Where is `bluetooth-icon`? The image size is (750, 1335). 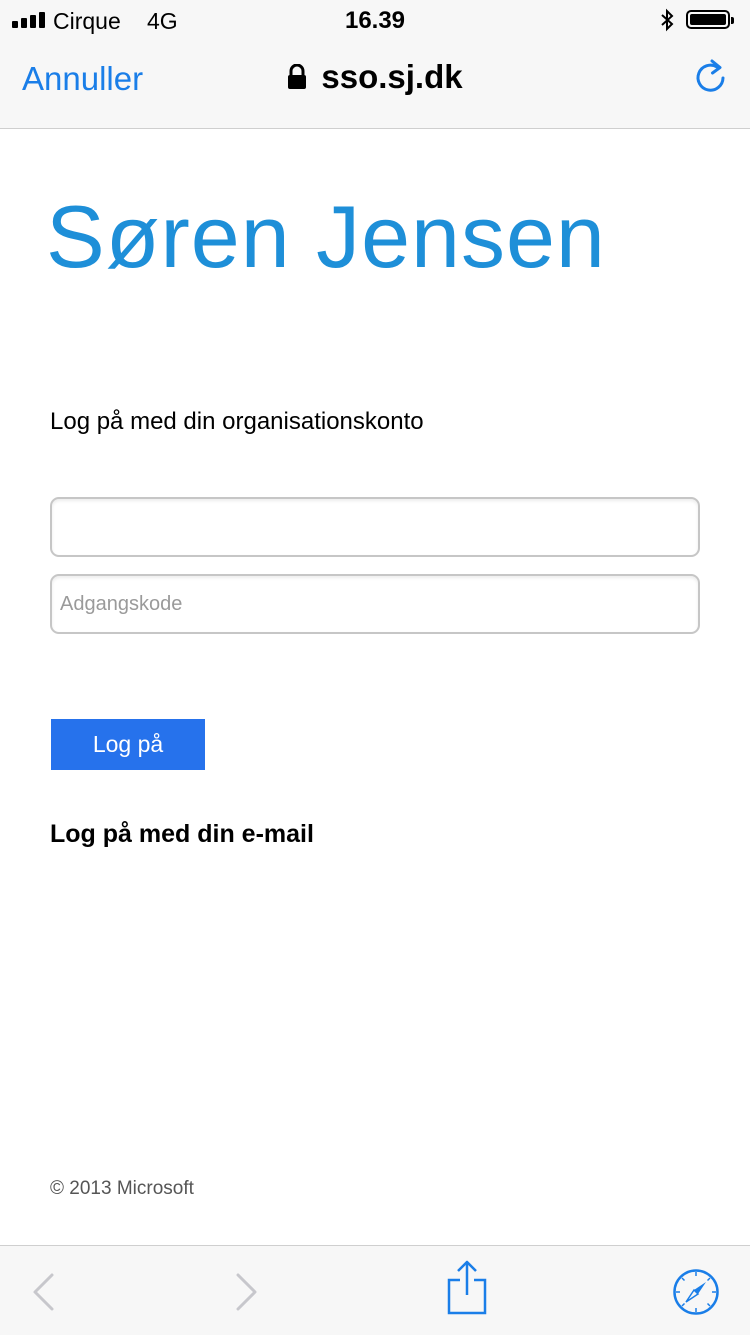
bluetooth-icon is located at coordinates (667, 20).